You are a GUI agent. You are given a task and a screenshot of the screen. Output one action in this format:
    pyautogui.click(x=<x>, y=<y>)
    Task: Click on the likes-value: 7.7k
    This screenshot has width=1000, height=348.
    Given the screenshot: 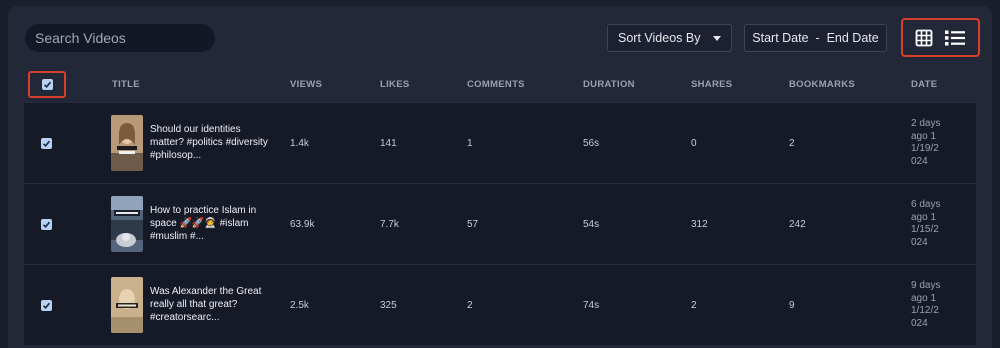 What is the action you would take?
    pyautogui.click(x=389, y=224)
    